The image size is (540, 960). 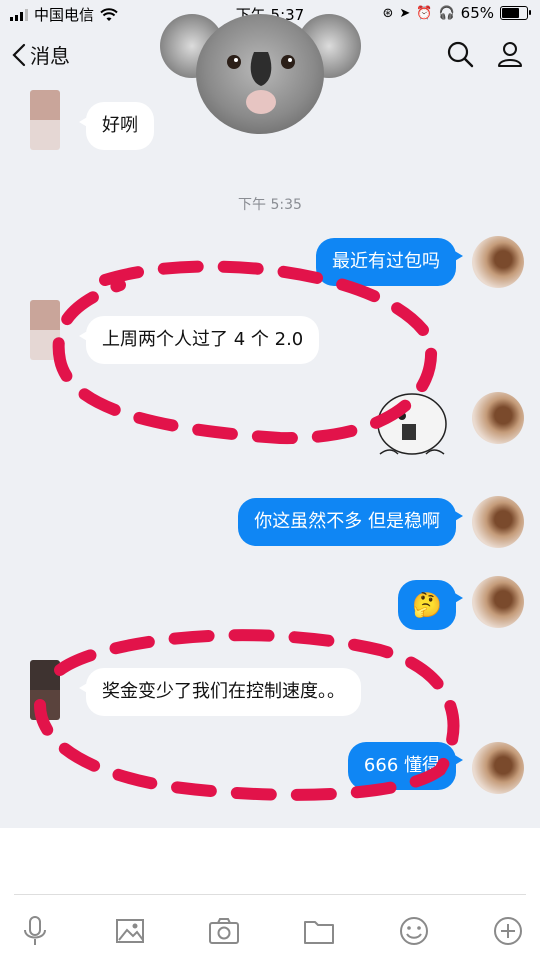 I want to click on folder-icon, so click(x=319, y=931).